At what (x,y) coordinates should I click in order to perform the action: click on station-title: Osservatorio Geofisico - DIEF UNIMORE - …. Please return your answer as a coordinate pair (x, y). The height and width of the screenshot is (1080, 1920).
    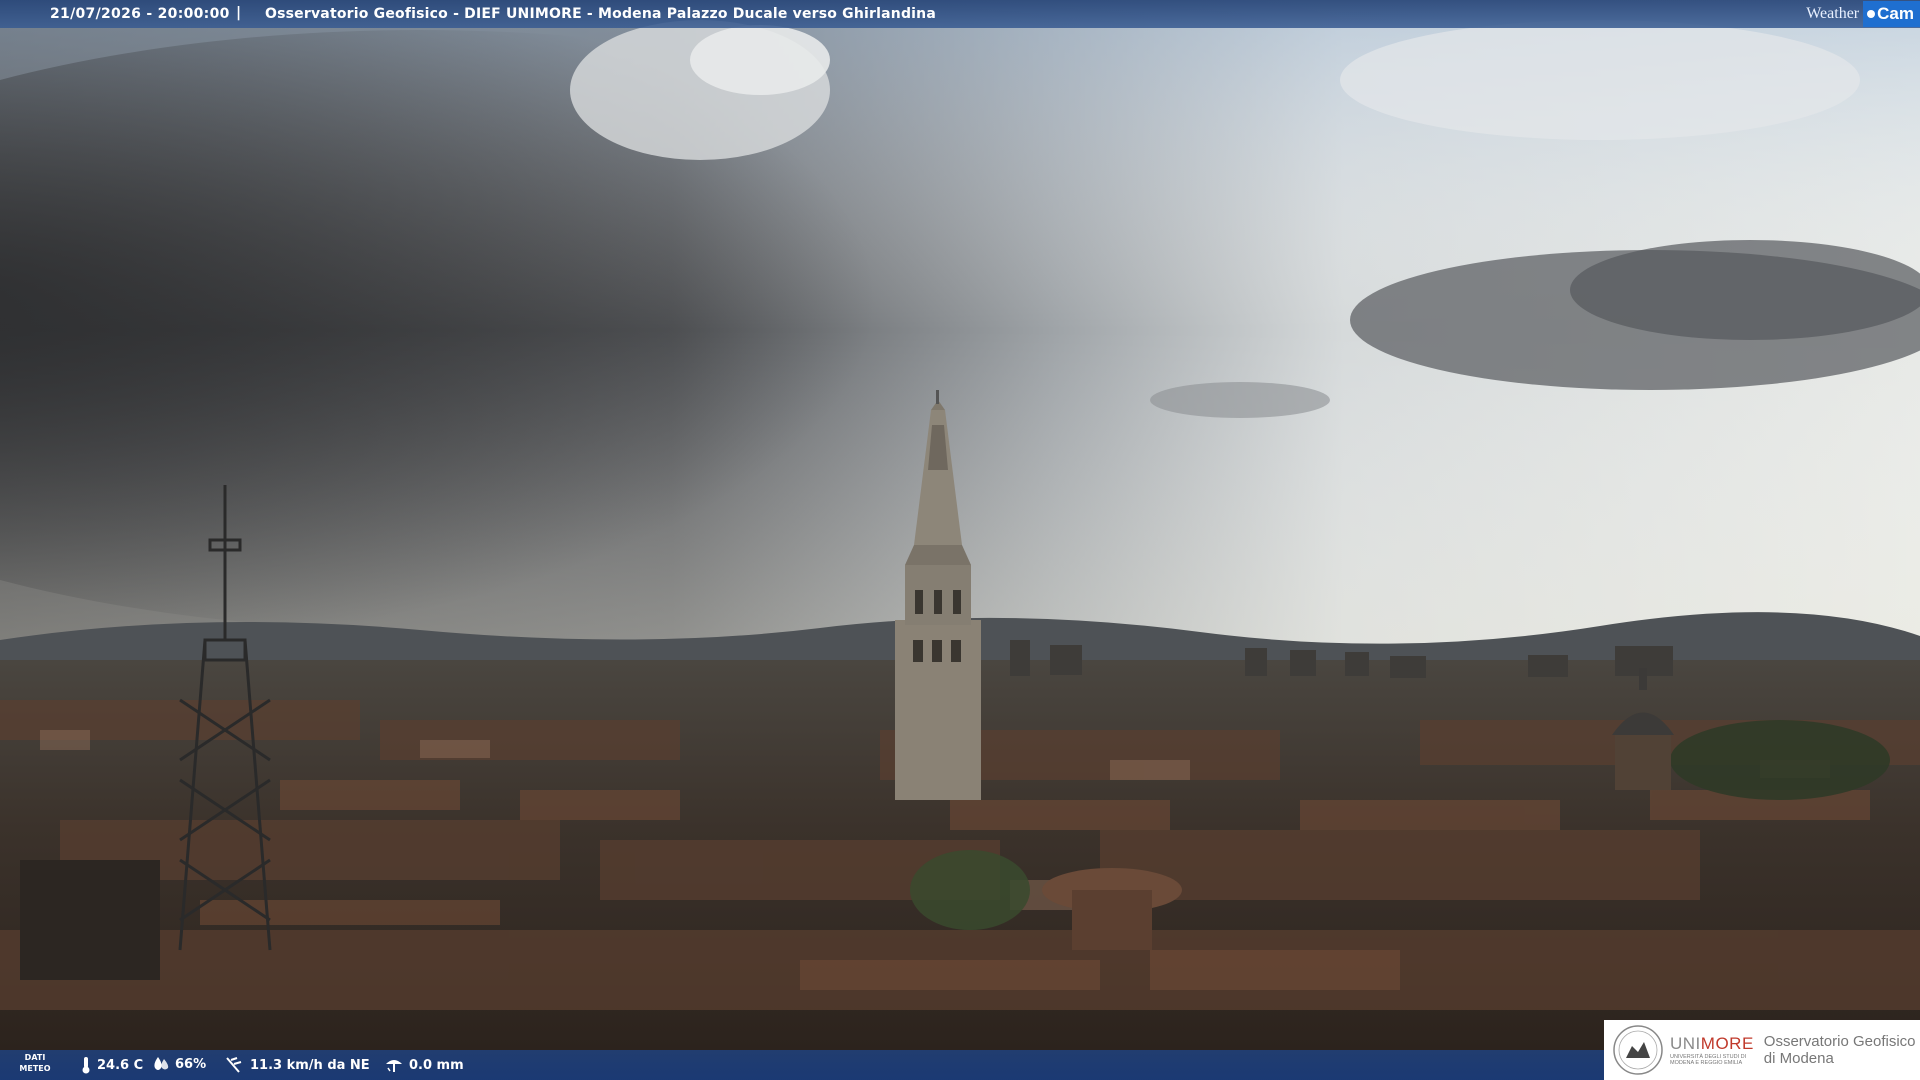
    Looking at the image, I should click on (600, 14).